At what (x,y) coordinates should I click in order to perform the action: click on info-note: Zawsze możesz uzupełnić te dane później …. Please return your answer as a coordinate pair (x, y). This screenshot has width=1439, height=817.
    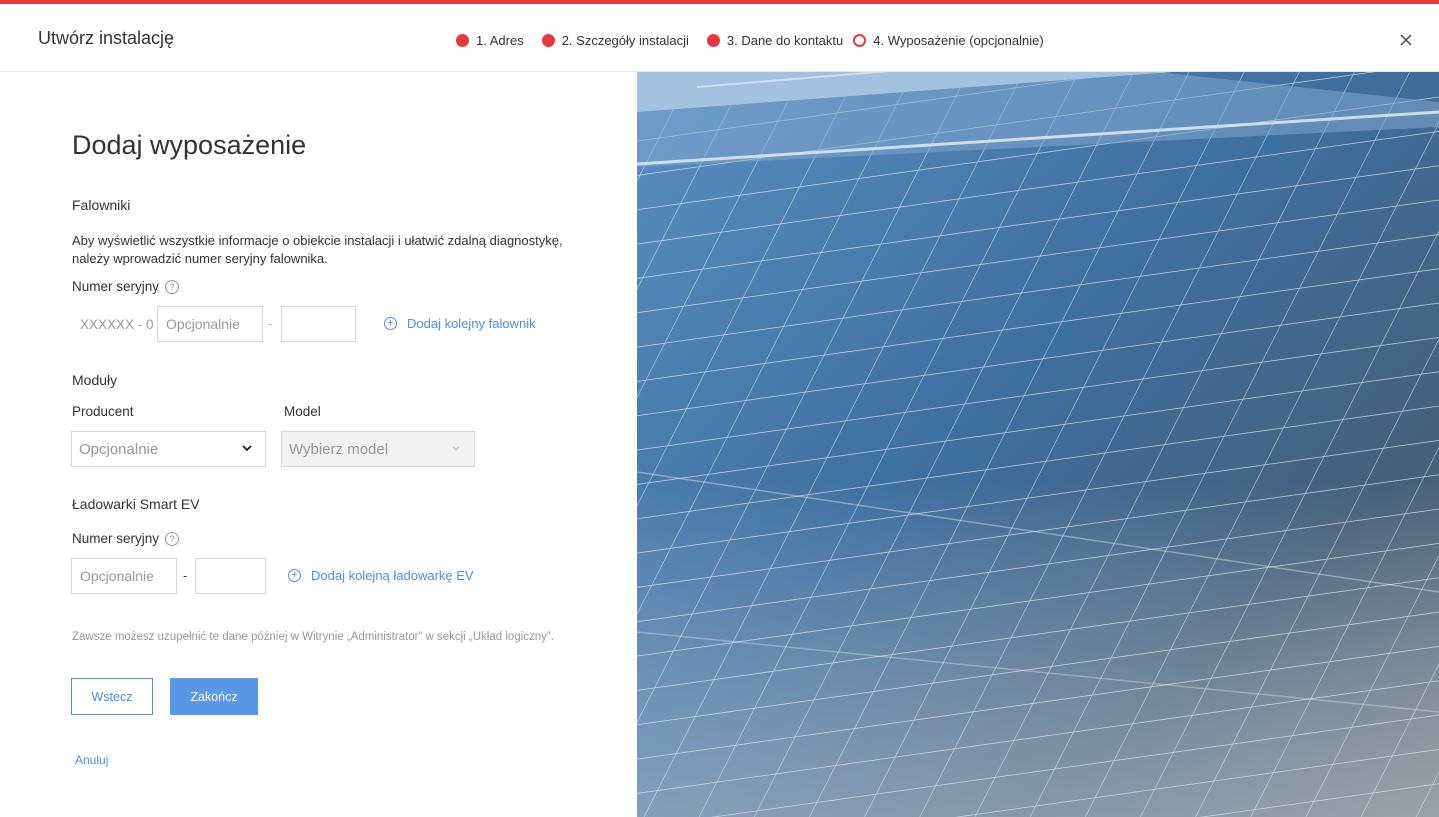
    Looking at the image, I should click on (313, 637).